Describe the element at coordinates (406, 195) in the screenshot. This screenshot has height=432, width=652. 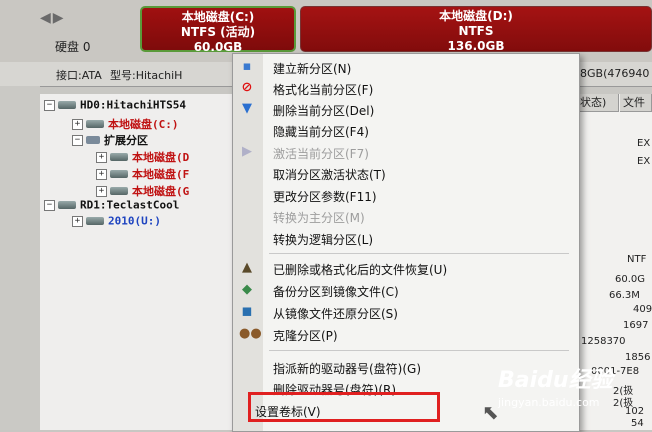
I see `menu-item-change-params: 更改分区参数(F11)` at that location.